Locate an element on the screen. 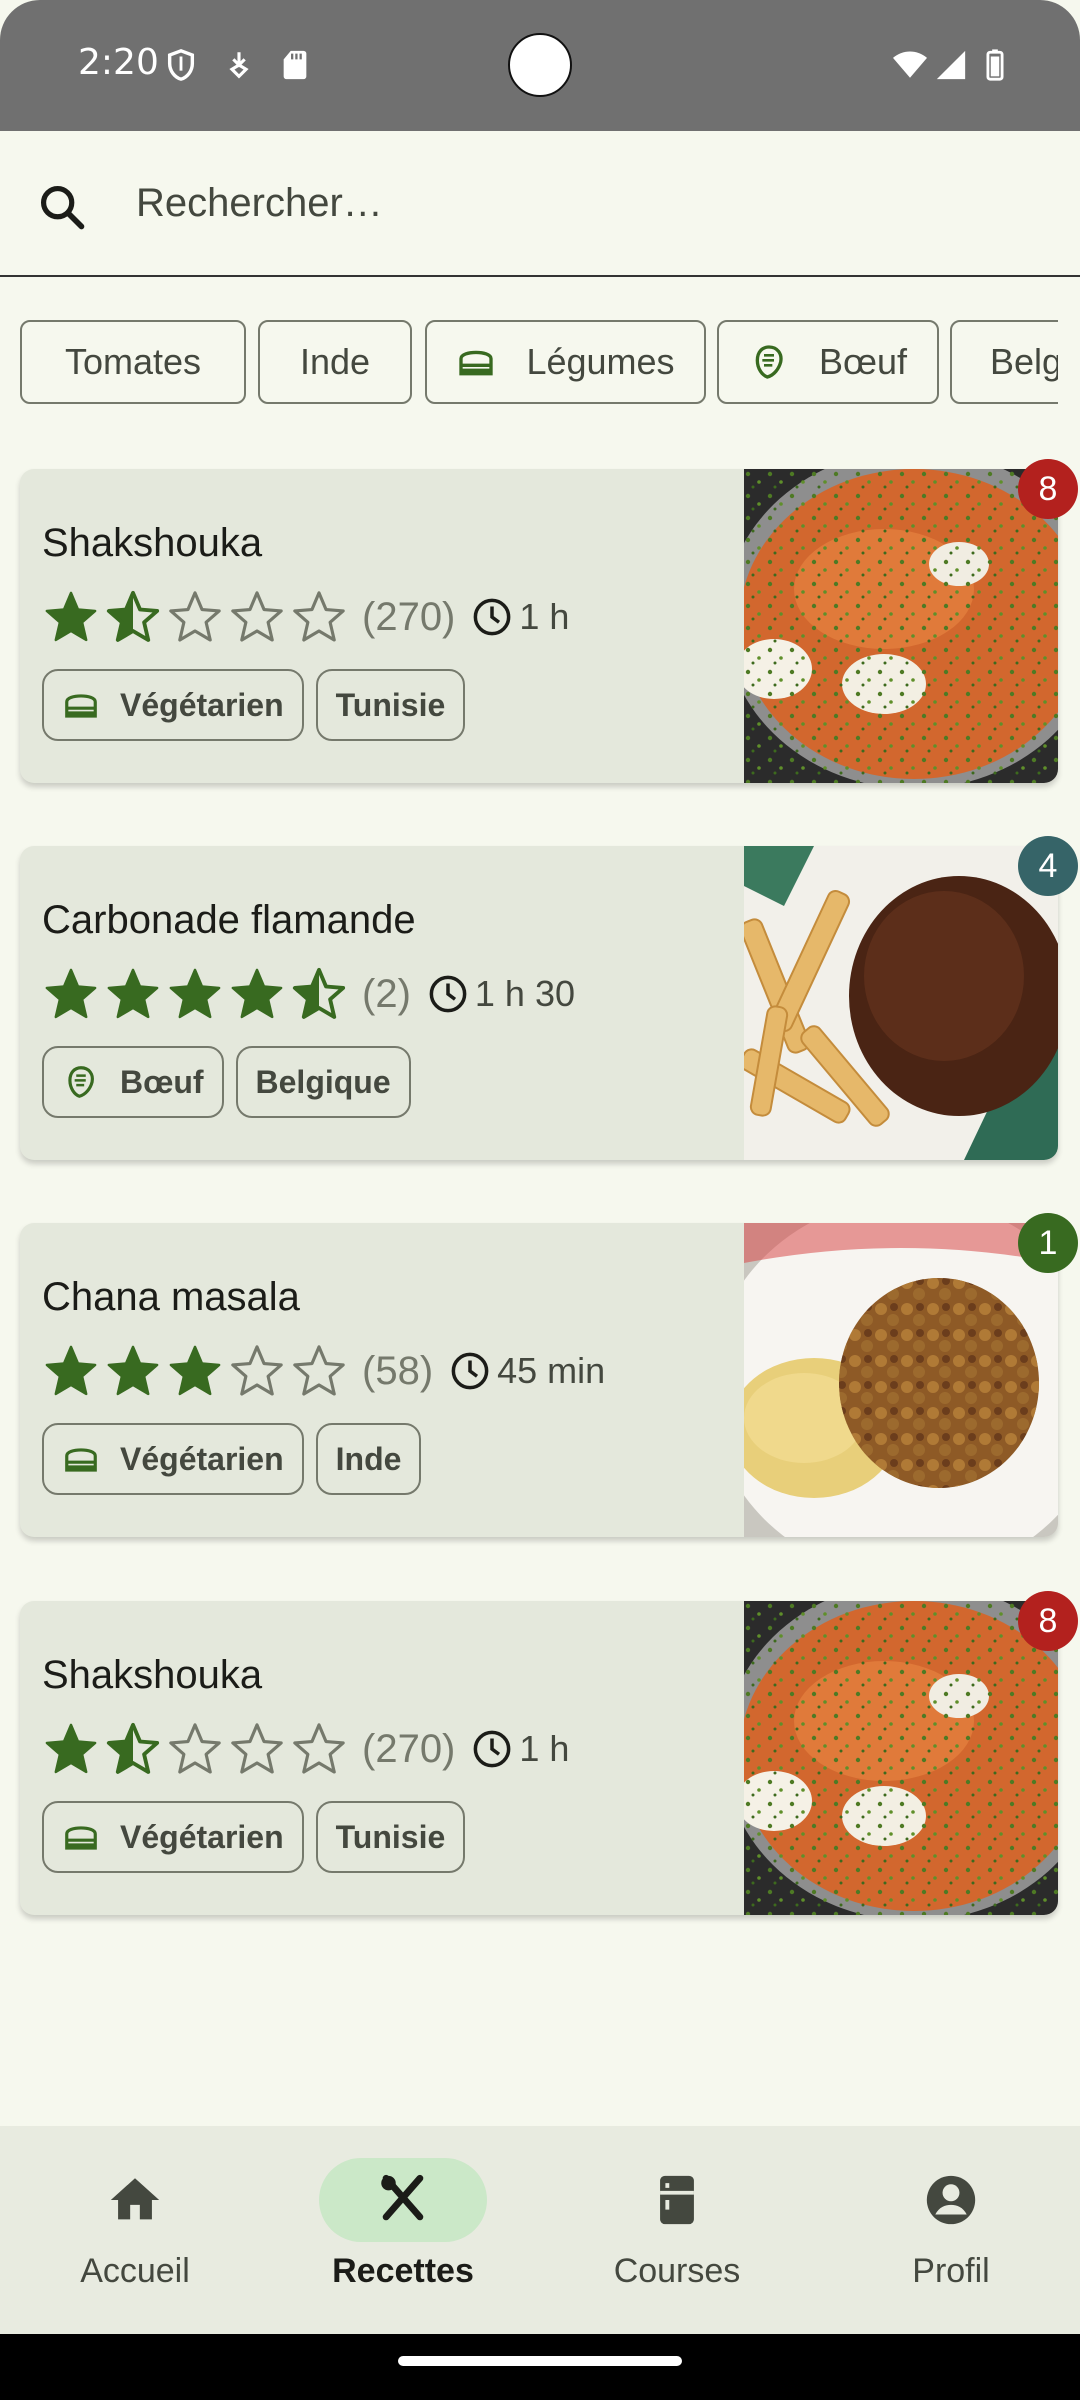 This screenshot has height=2400, width=1080. nav-label: Profil is located at coordinates (951, 2271).